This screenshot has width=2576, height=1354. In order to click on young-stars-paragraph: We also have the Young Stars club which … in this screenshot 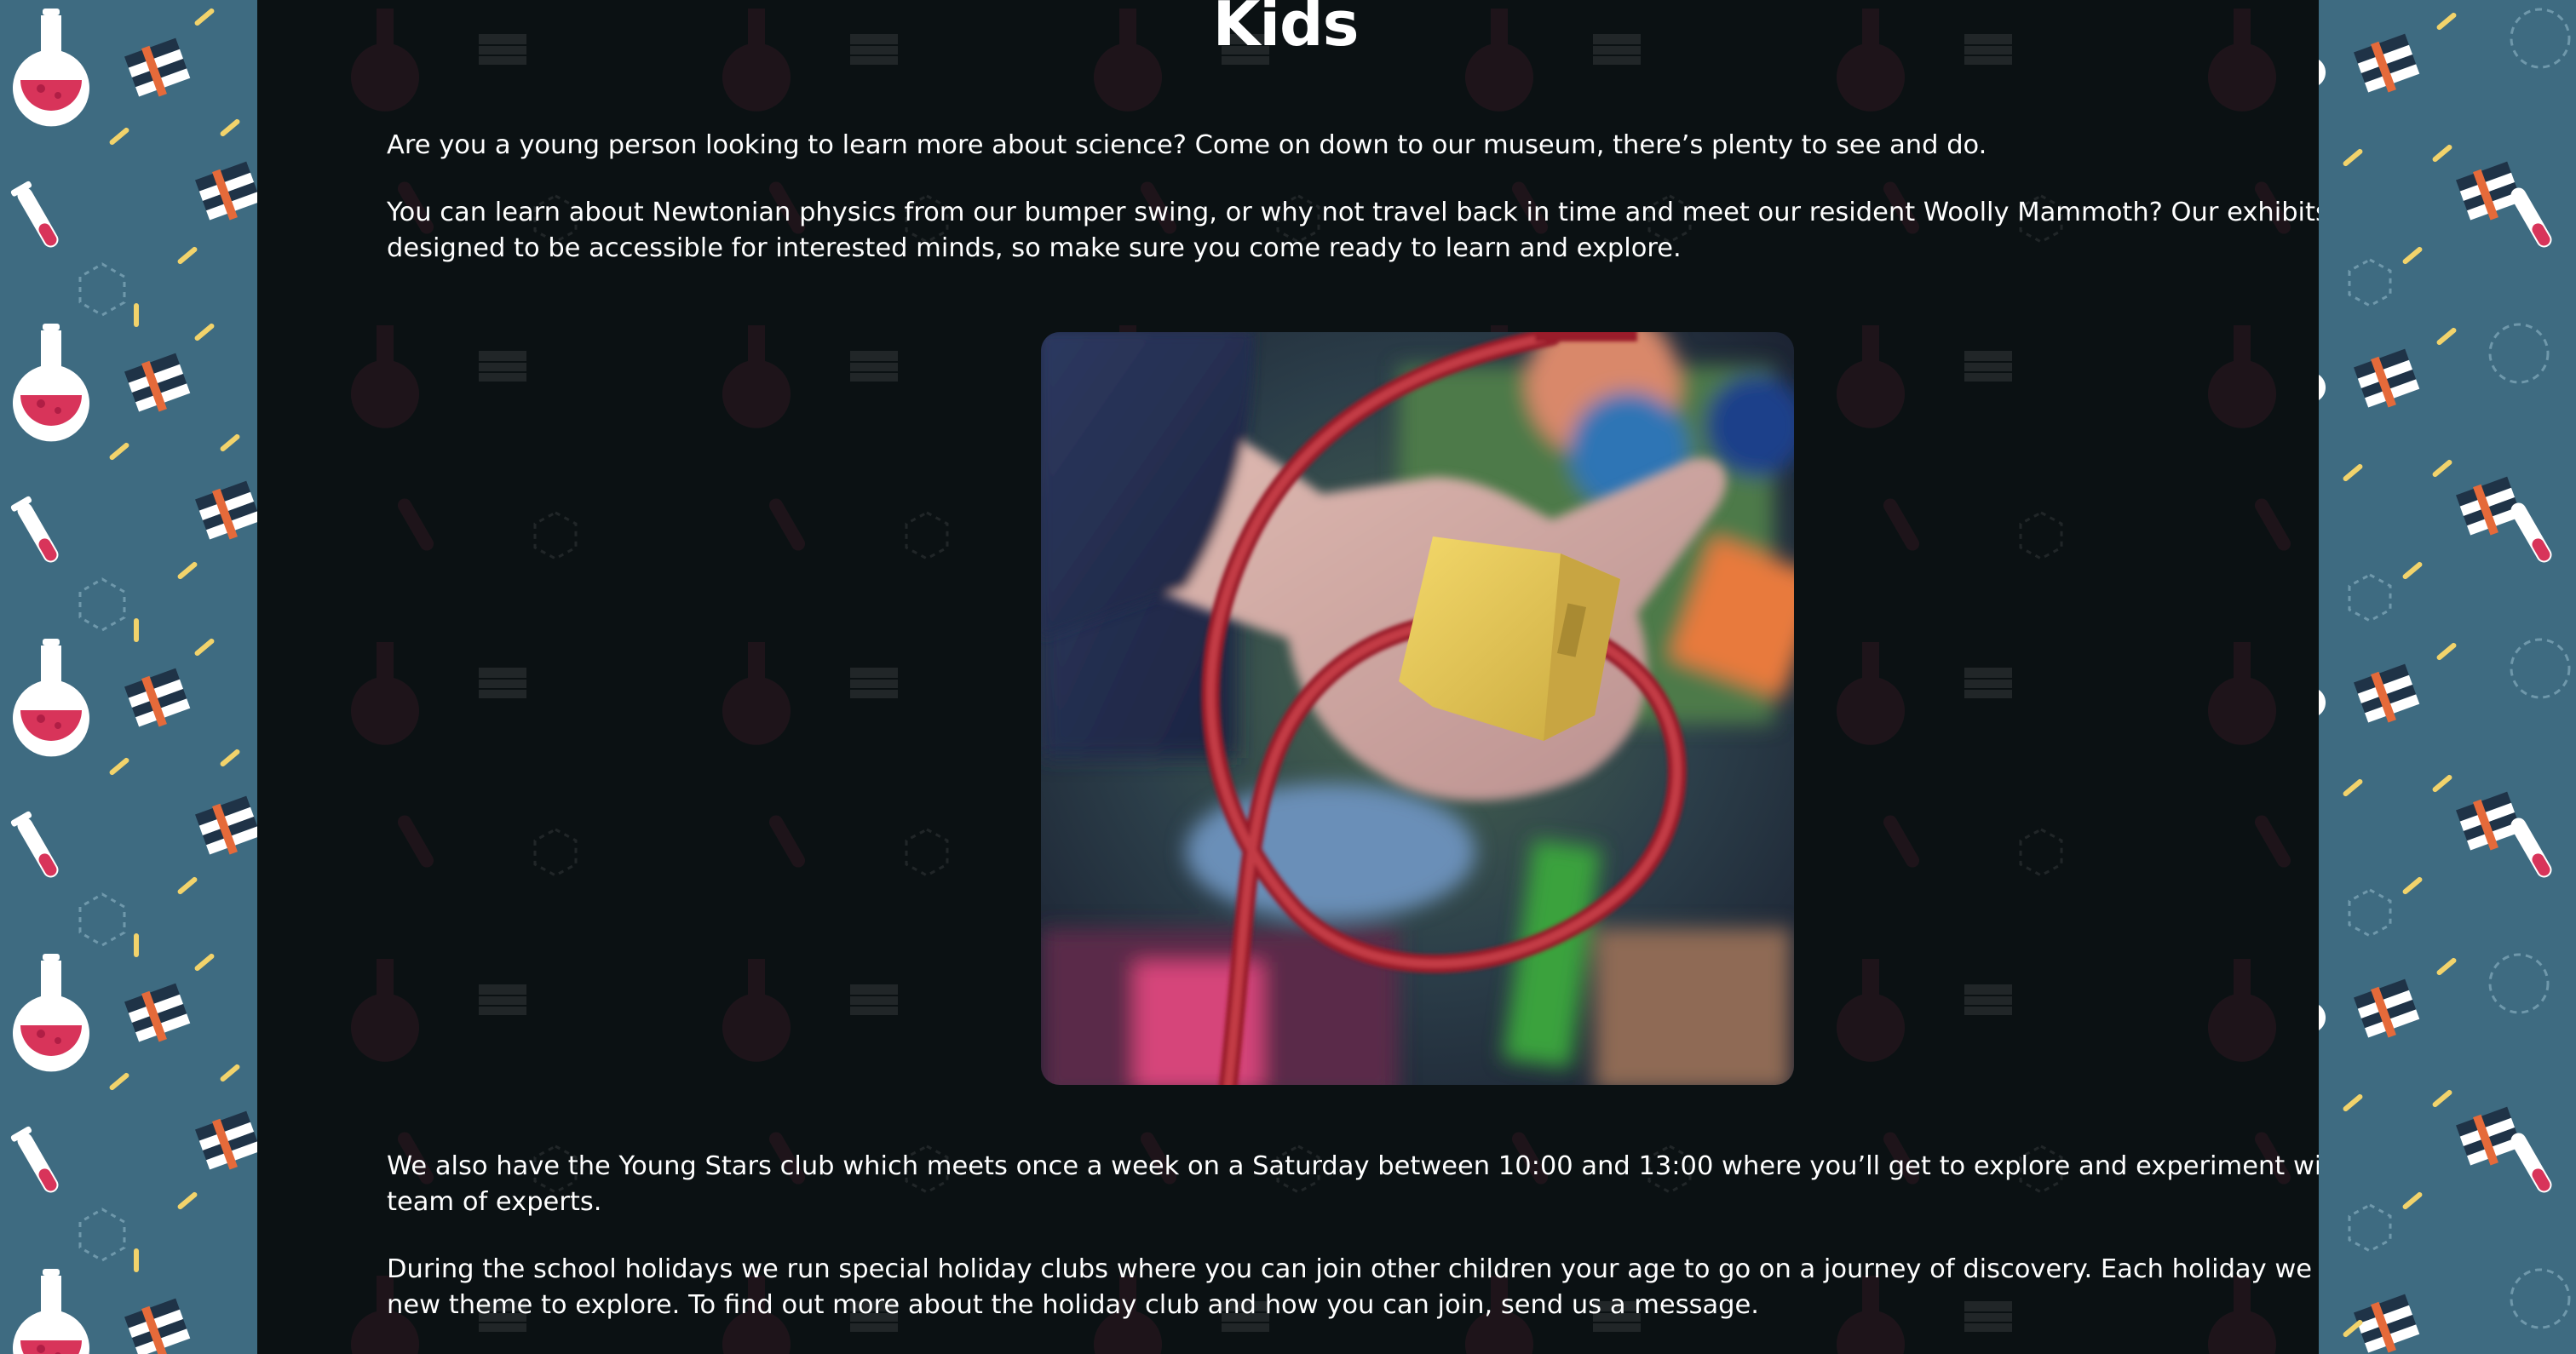, I will do `click(1353, 1184)`.